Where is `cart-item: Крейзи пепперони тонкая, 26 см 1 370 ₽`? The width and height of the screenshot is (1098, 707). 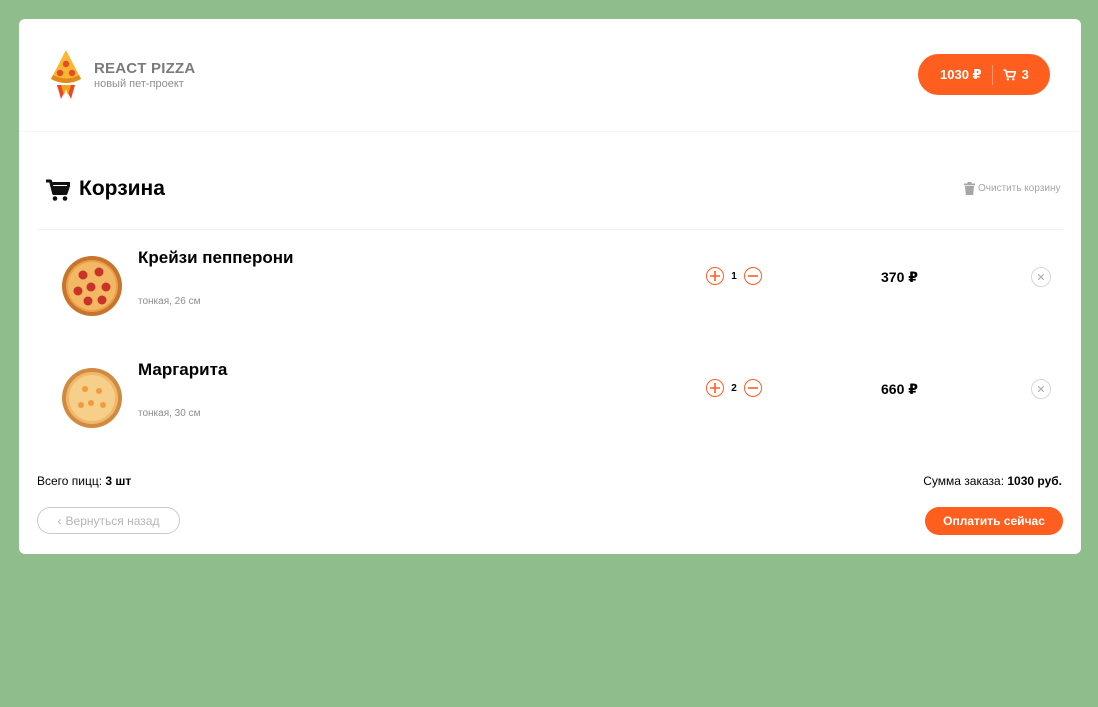 cart-item: Крейзи пепперони тонкая, 26 см 1 370 ₽ is located at coordinates (550, 286).